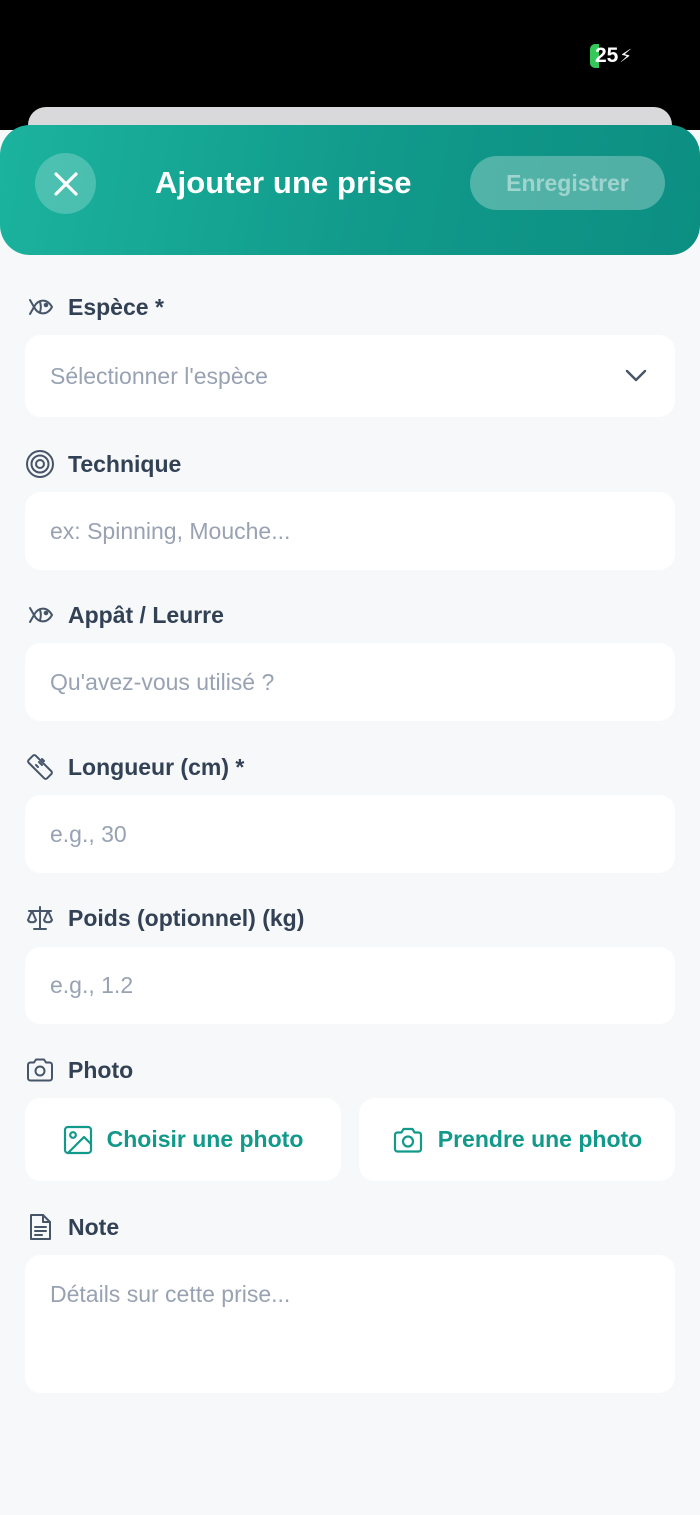  What do you see at coordinates (159, 375) in the screenshot?
I see `species-placeholder: Sélectionner l'espèce` at bounding box center [159, 375].